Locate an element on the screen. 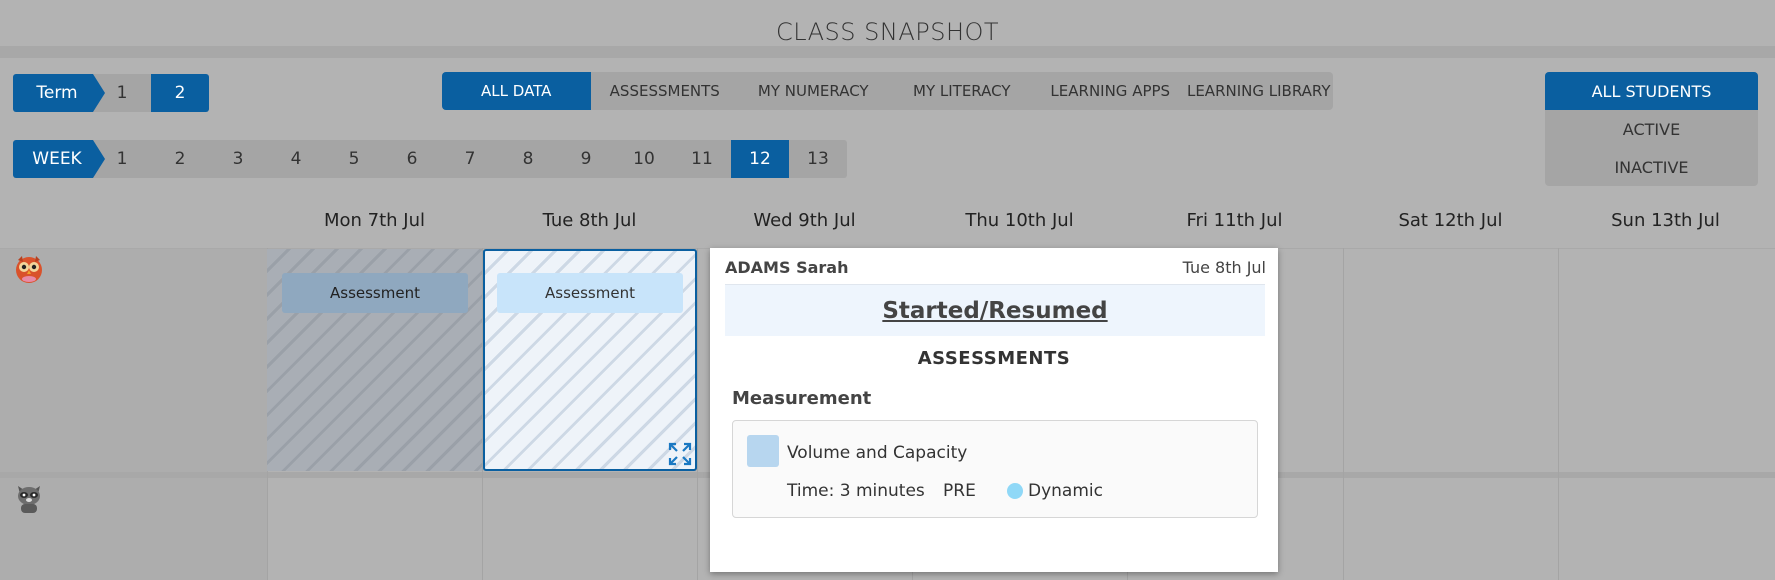  week-option-4: 4 is located at coordinates (296, 159).